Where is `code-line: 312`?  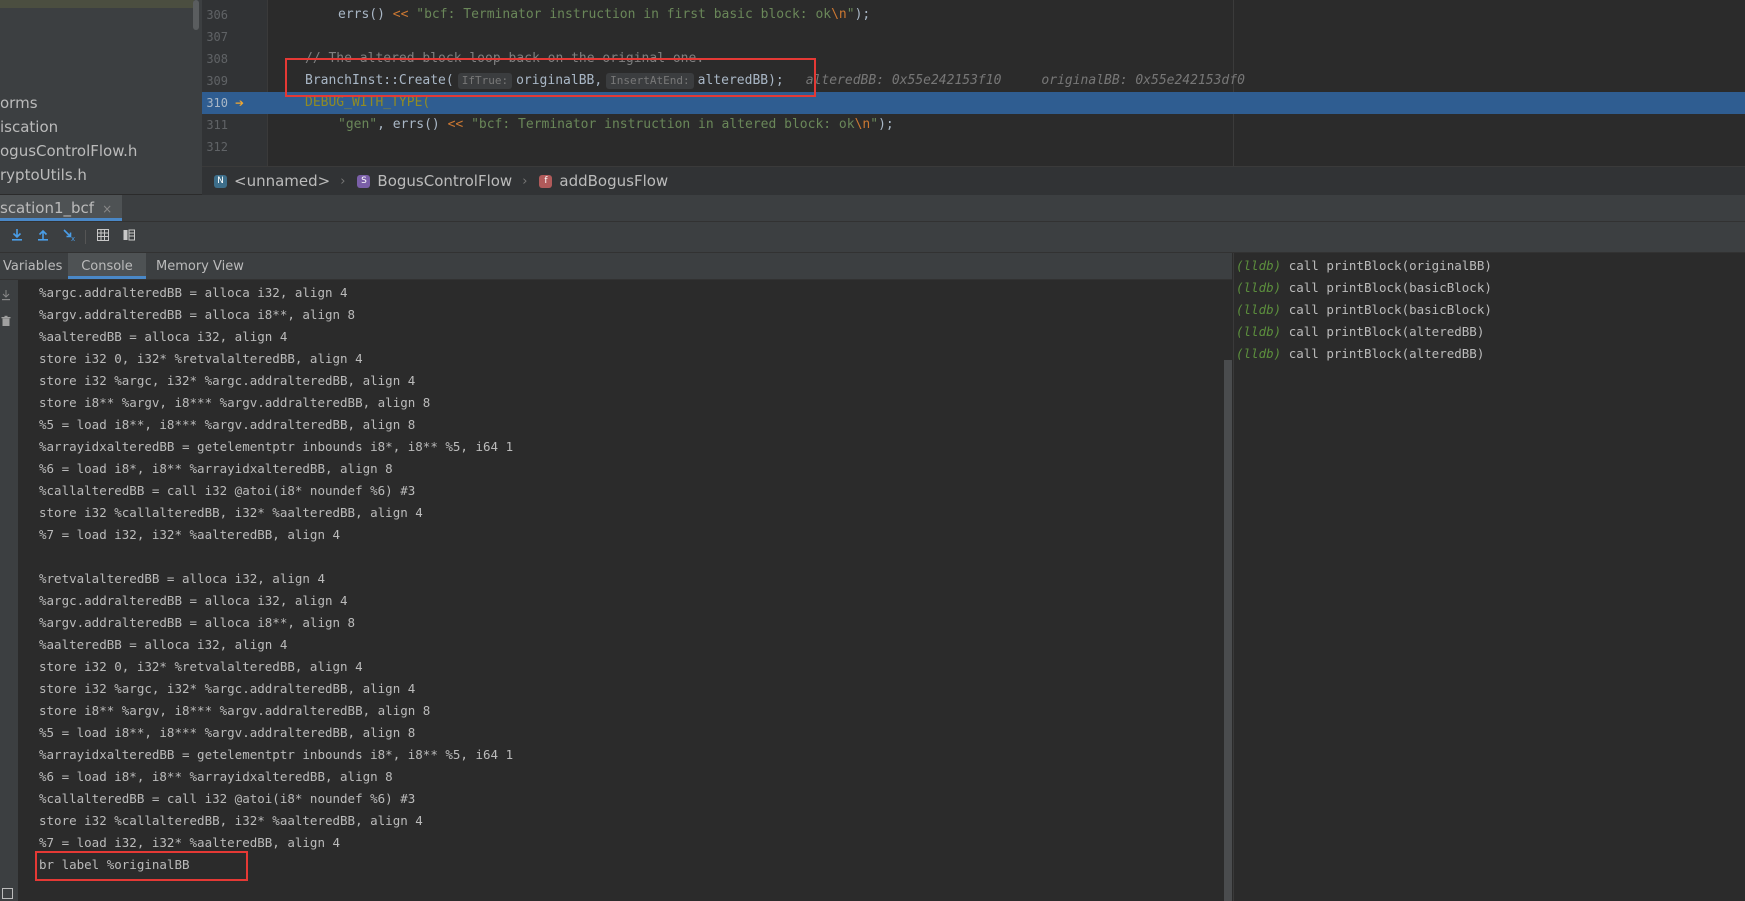
code-line: 312 is located at coordinates (973, 147).